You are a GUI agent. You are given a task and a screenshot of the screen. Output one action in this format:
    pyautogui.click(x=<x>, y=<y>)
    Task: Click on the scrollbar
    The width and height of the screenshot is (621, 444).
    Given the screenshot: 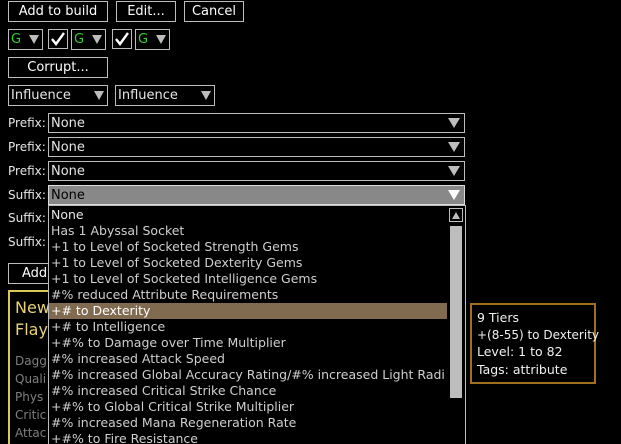 What is the action you would take?
    pyautogui.click(x=456, y=325)
    